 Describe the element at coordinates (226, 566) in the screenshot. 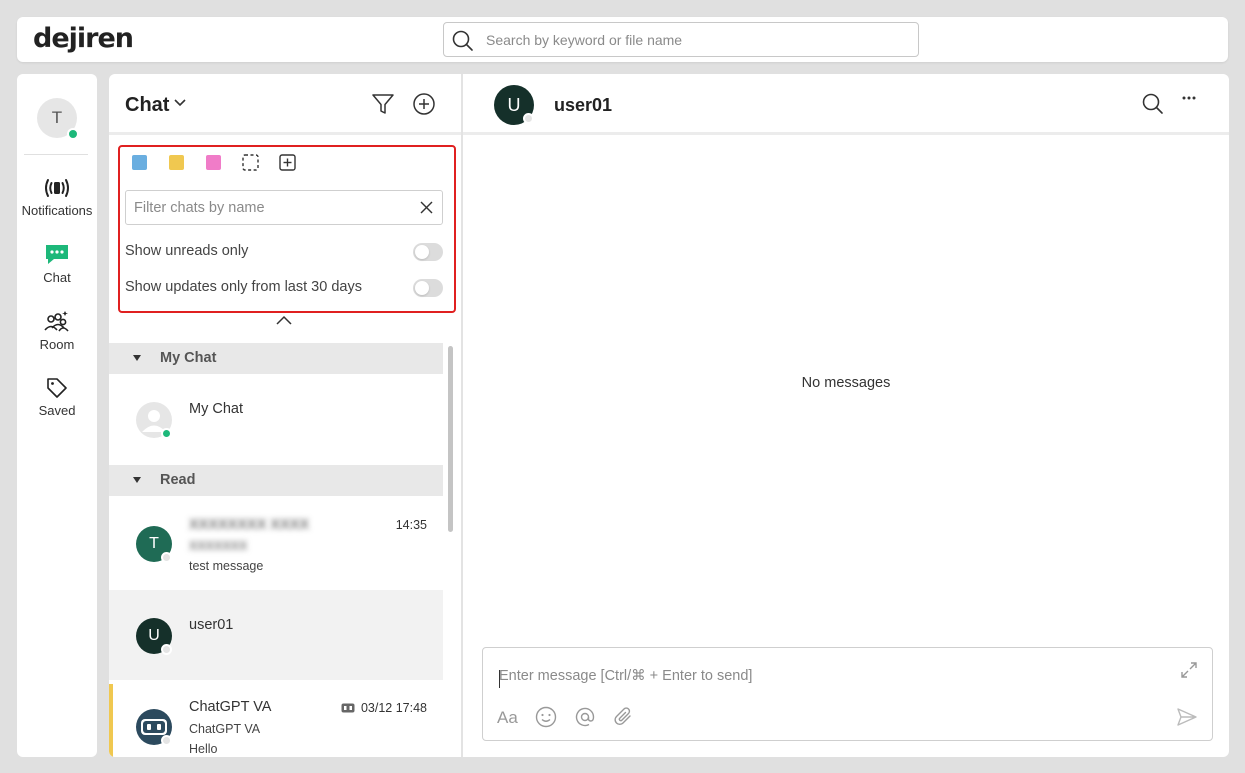

I see `last-message: test message` at that location.